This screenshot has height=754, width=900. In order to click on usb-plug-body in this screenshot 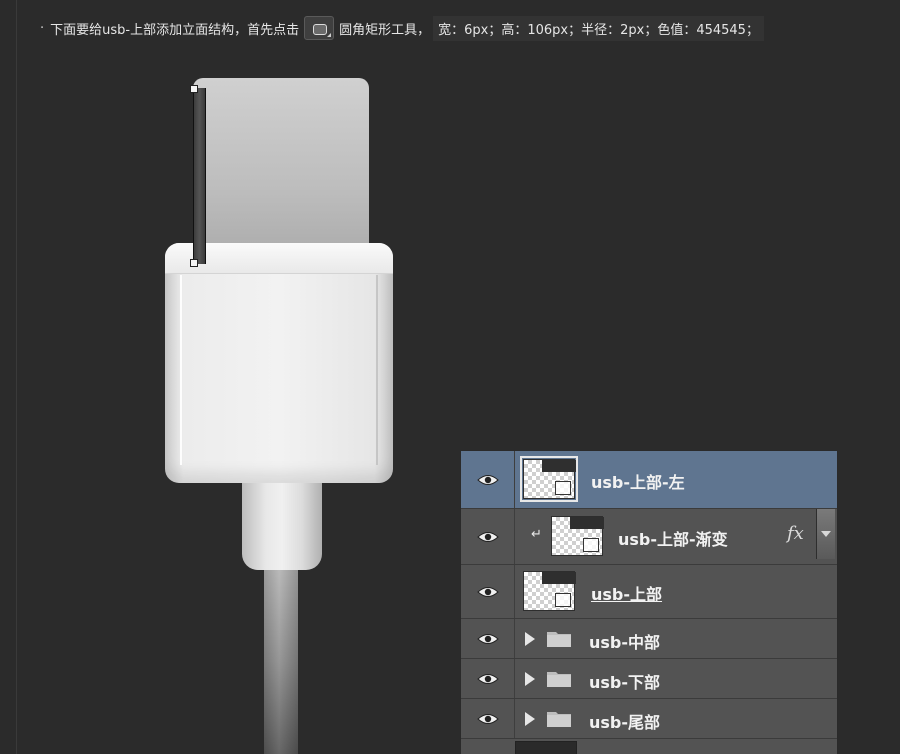, I will do `click(279, 363)`.